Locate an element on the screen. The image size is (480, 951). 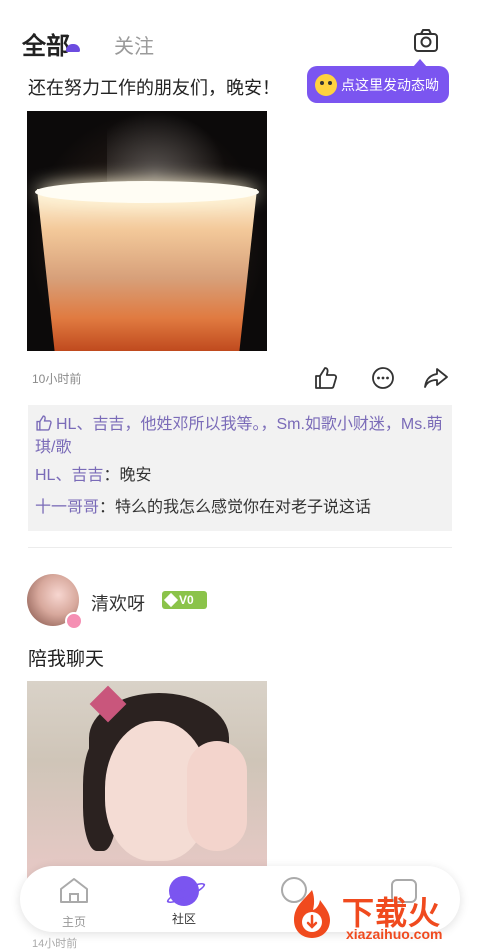
tab-follow: 关注 is located at coordinates (134, 44).